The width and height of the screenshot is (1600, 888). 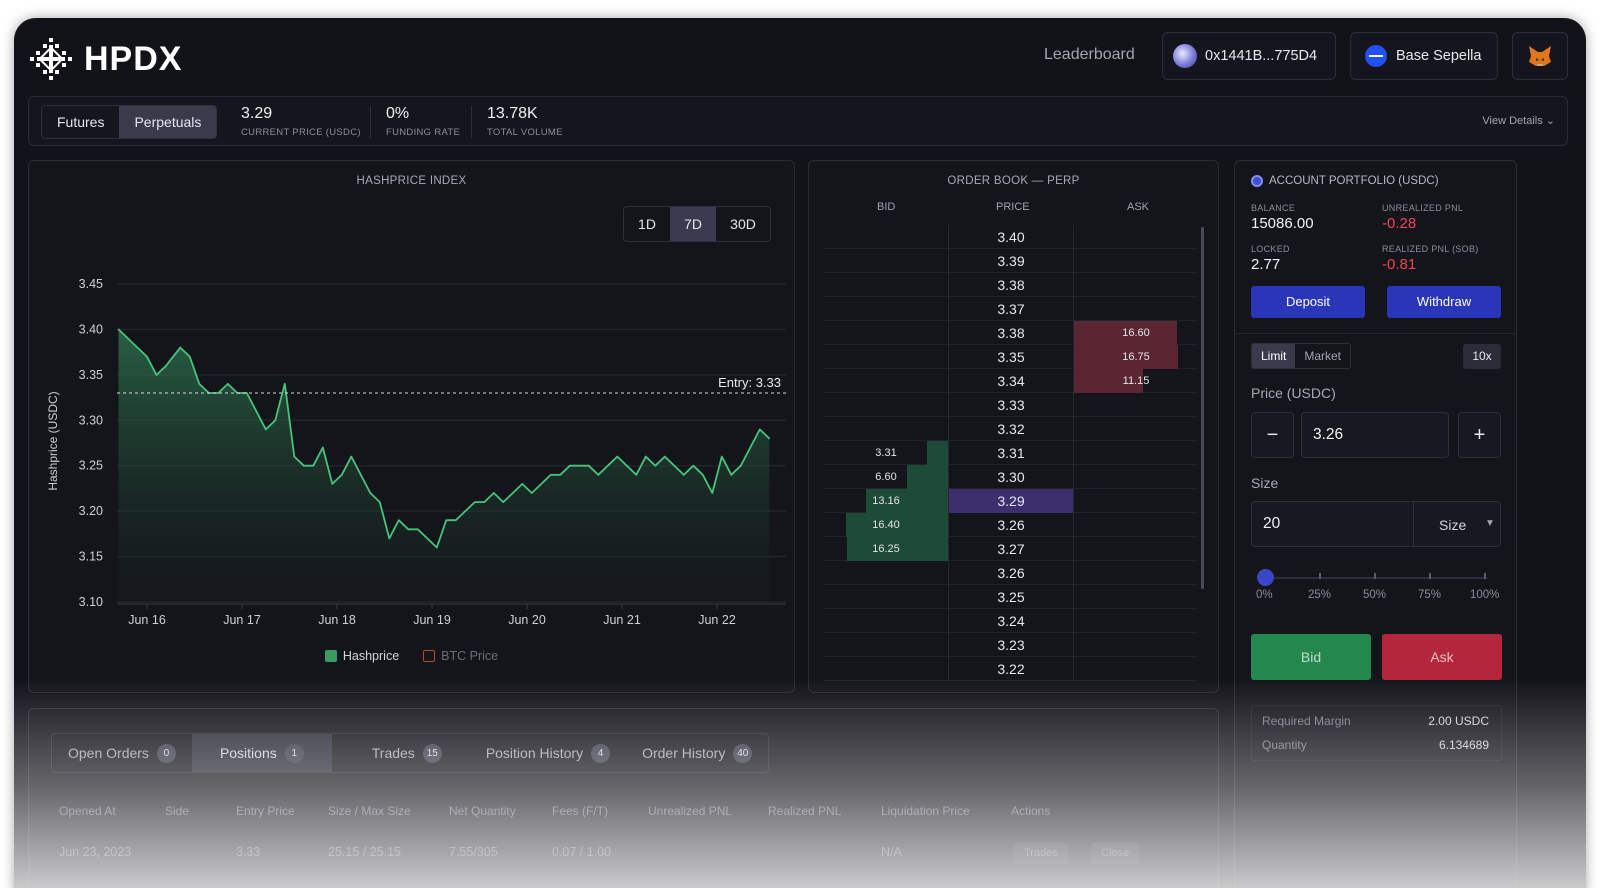 What do you see at coordinates (886, 477) in the screenshot?
I see `bid-size-cell: 6.60` at bounding box center [886, 477].